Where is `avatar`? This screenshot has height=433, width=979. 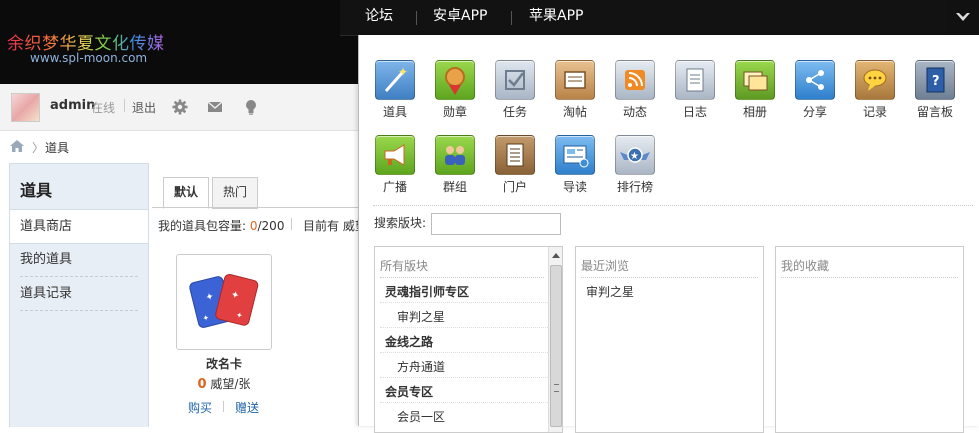
avatar is located at coordinates (25, 107).